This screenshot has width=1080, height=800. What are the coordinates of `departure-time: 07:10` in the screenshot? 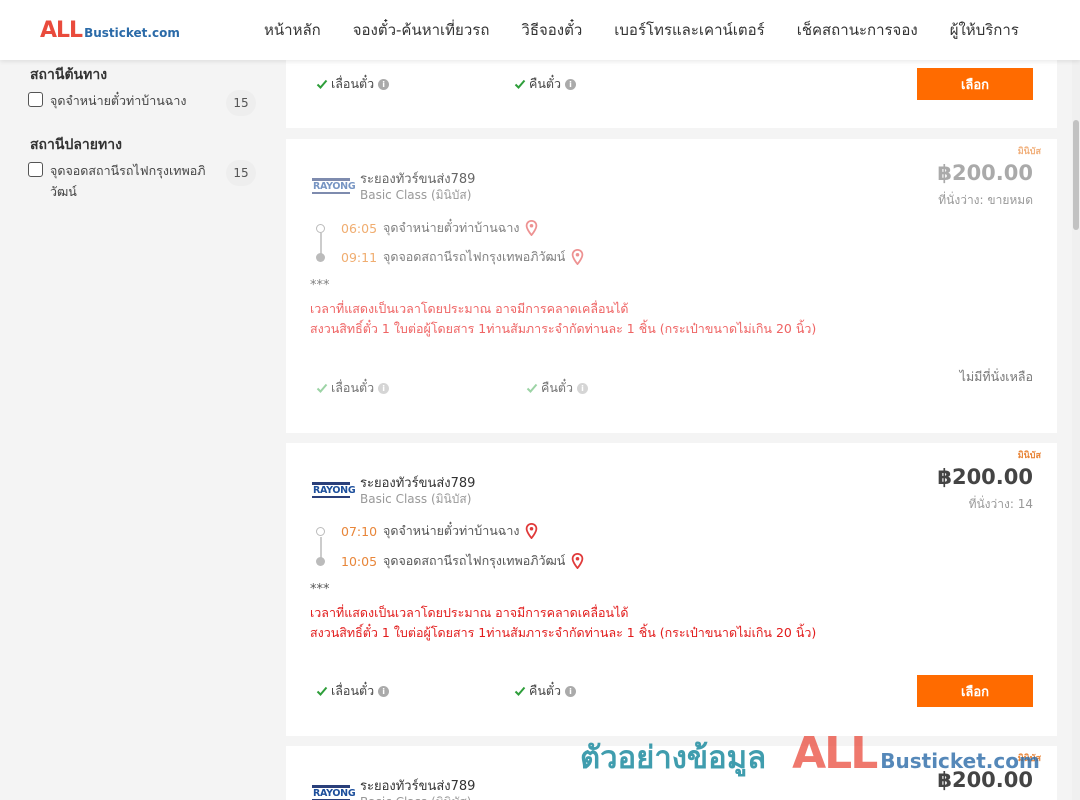 It's located at (359, 531).